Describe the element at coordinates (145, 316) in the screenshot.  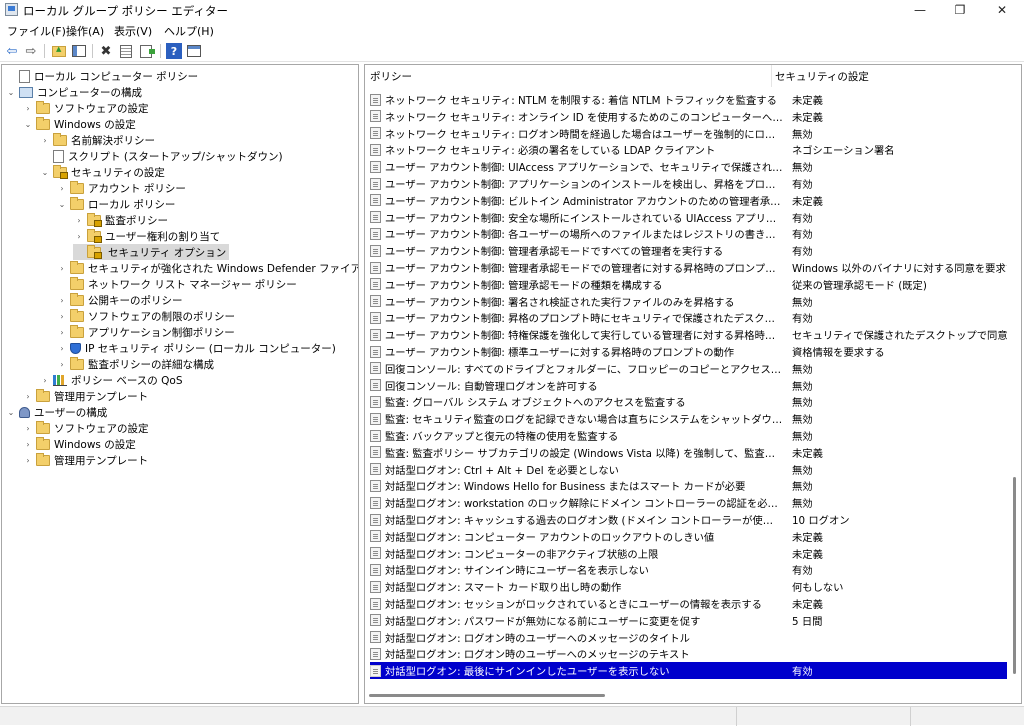
I see `tree-node: › ソフトウェアの制限のポリシー` at that location.